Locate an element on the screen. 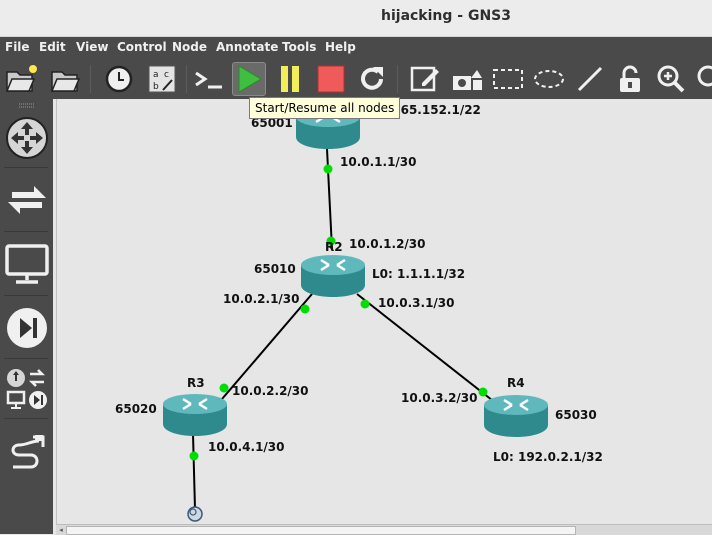 This screenshot has height=535, width=712. clock-icon is located at coordinates (119, 79).